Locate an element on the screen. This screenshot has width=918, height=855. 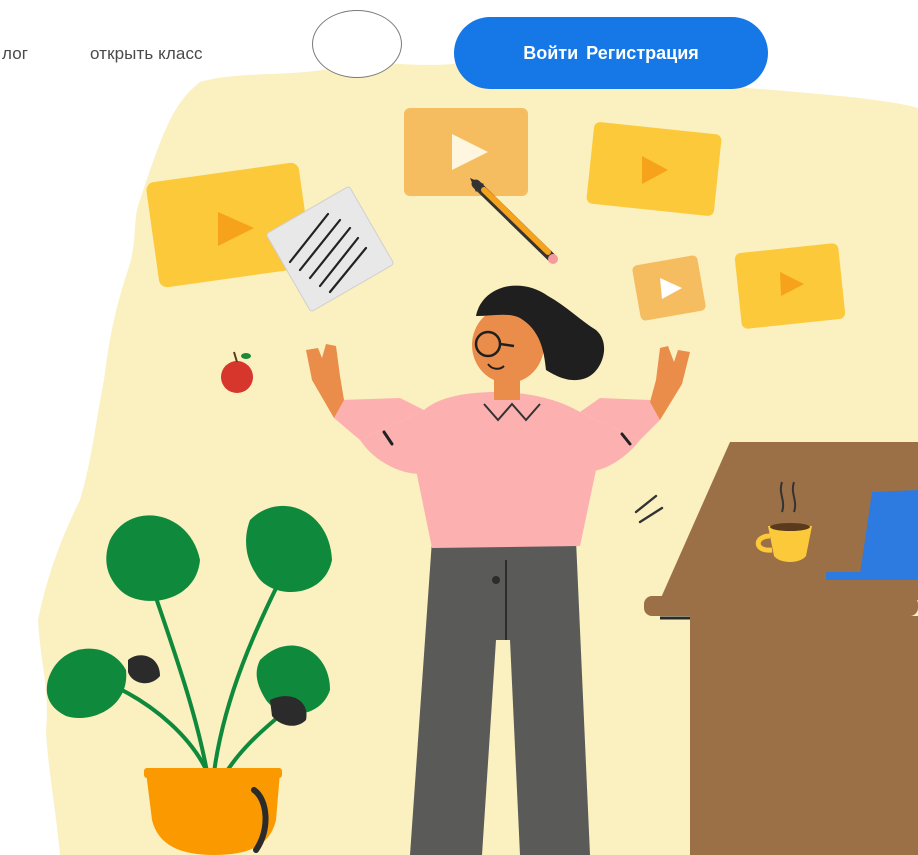
video-card-left is located at coordinates (229, 225).